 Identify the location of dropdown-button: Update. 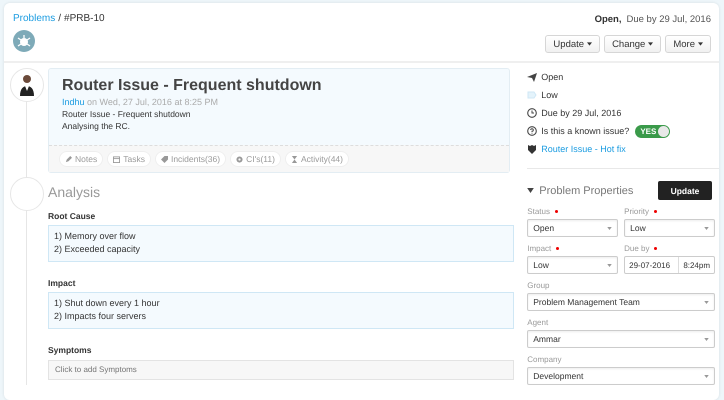
(572, 44).